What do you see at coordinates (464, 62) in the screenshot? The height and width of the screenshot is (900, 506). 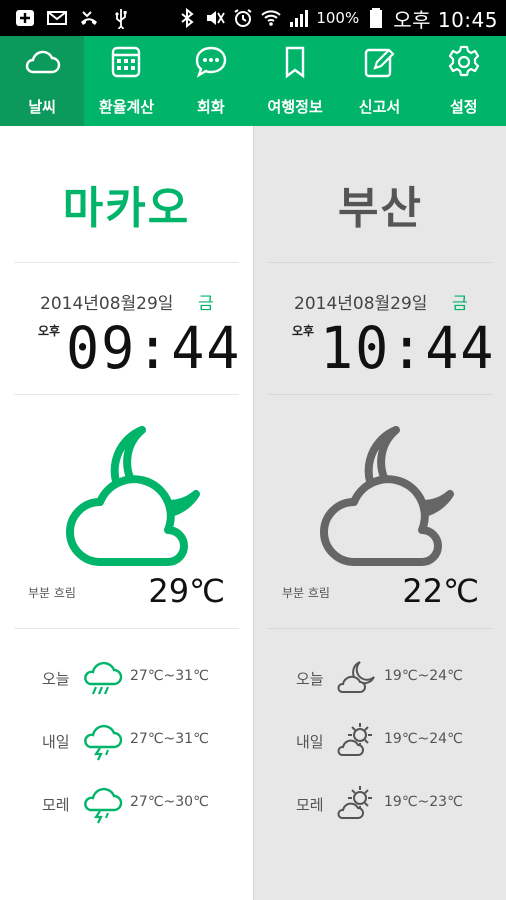 I see `gear-icon` at bounding box center [464, 62].